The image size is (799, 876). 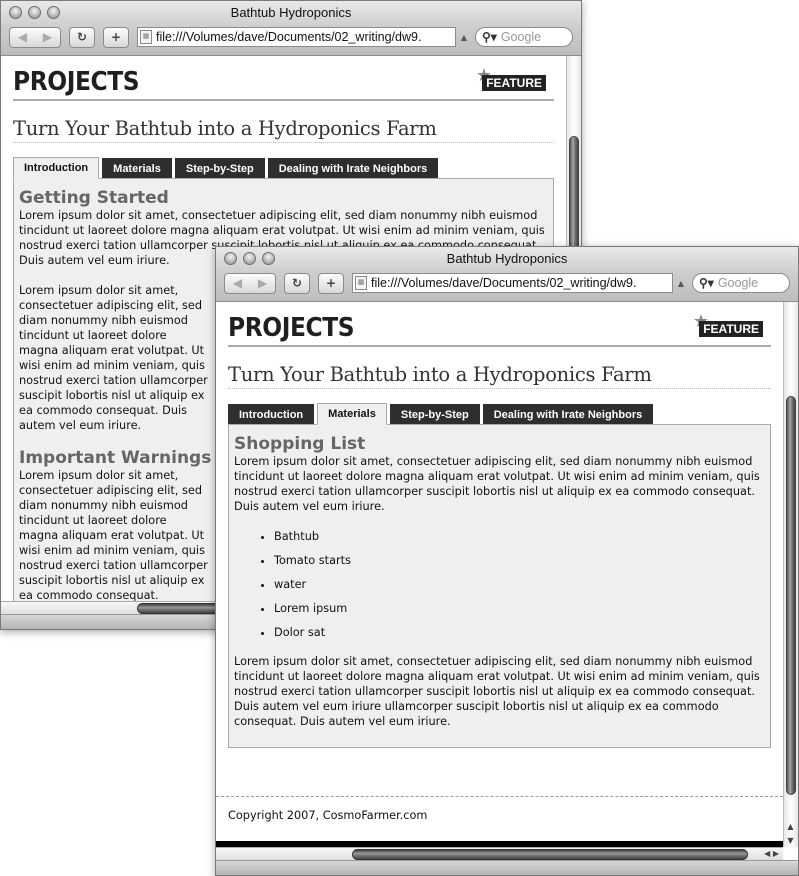 I want to click on scroll-left-arrow: ◀, so click(x=767, y=853).